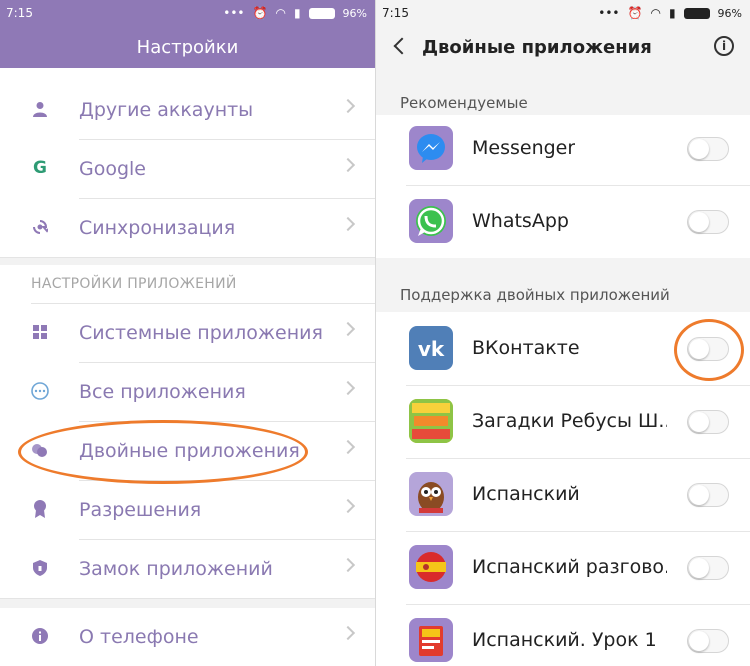 The width and height of the screenshot is (750, 666). I want to click on section-title: Рекомендуемые, so click(464, 103).